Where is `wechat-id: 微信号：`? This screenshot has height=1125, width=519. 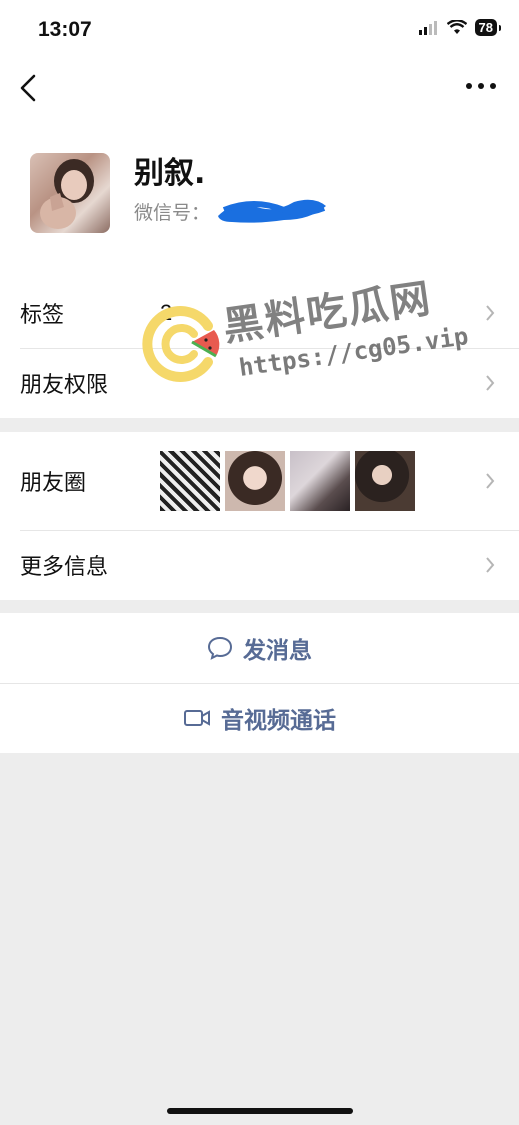 wechat-id: 微信号： is located at coordinates (232, 211).